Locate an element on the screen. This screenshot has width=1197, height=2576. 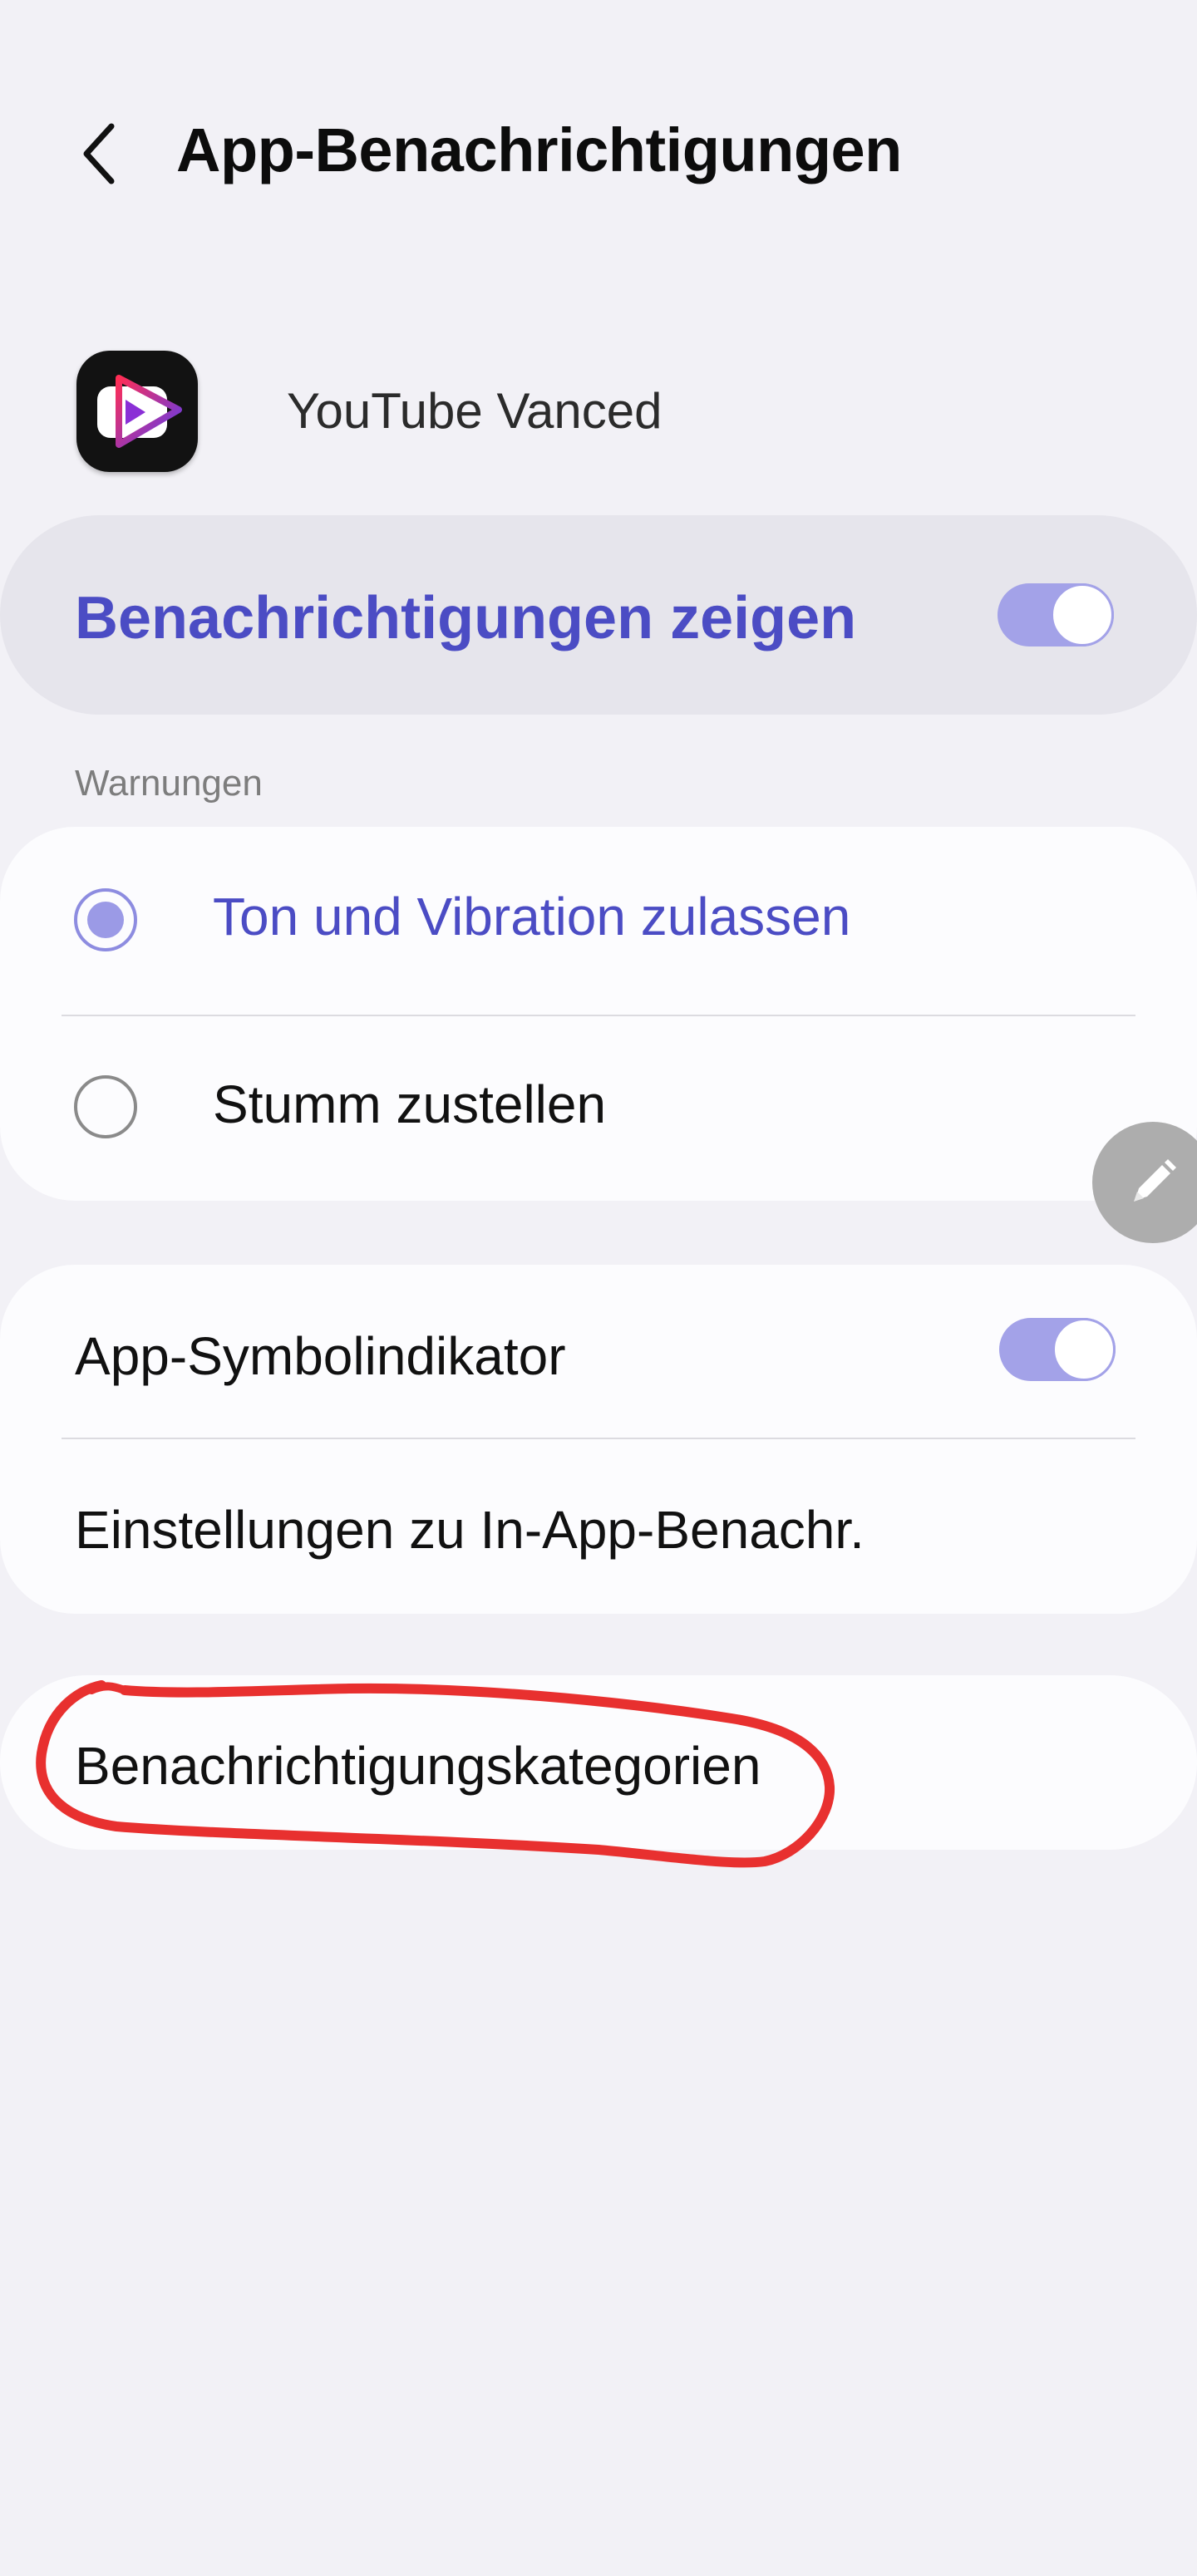
page-title: App-Benachrichtigungen is located at coordinates (539, 150).